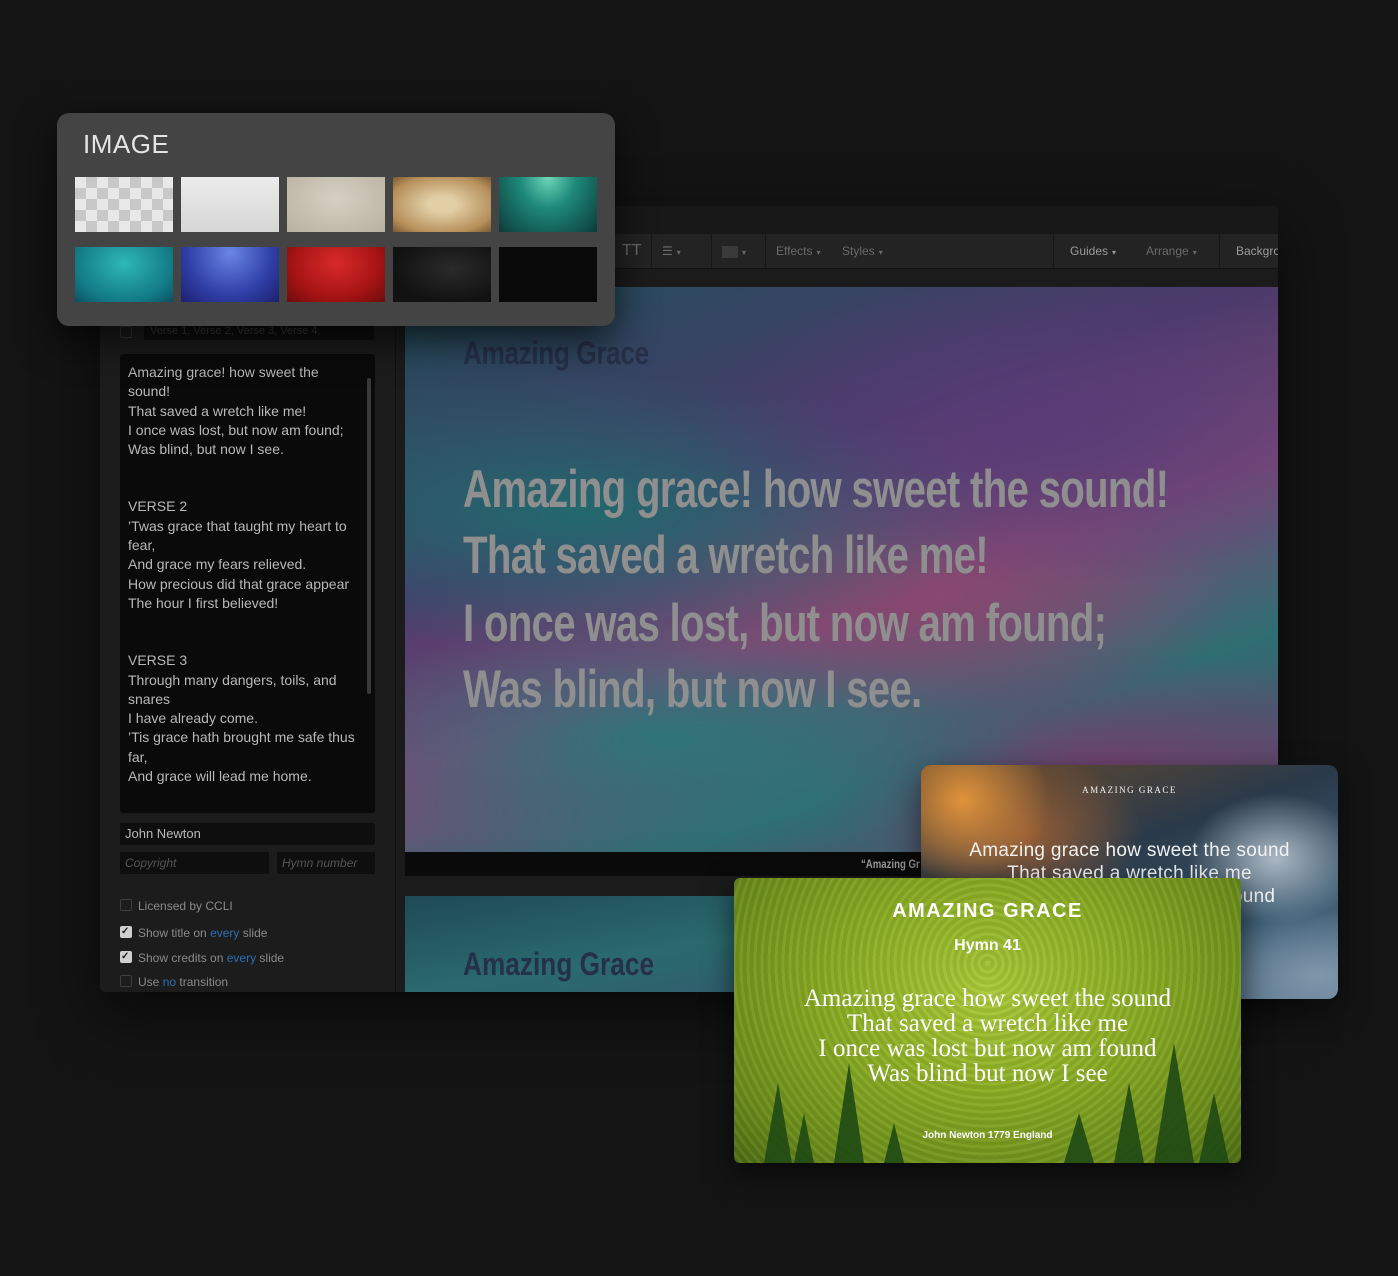 The height and width of the screenshot is (1276, 1398). Describe the element at coordinates (1167, 251) in the screenshot. I see `arrange-label: Arrange` at that location.